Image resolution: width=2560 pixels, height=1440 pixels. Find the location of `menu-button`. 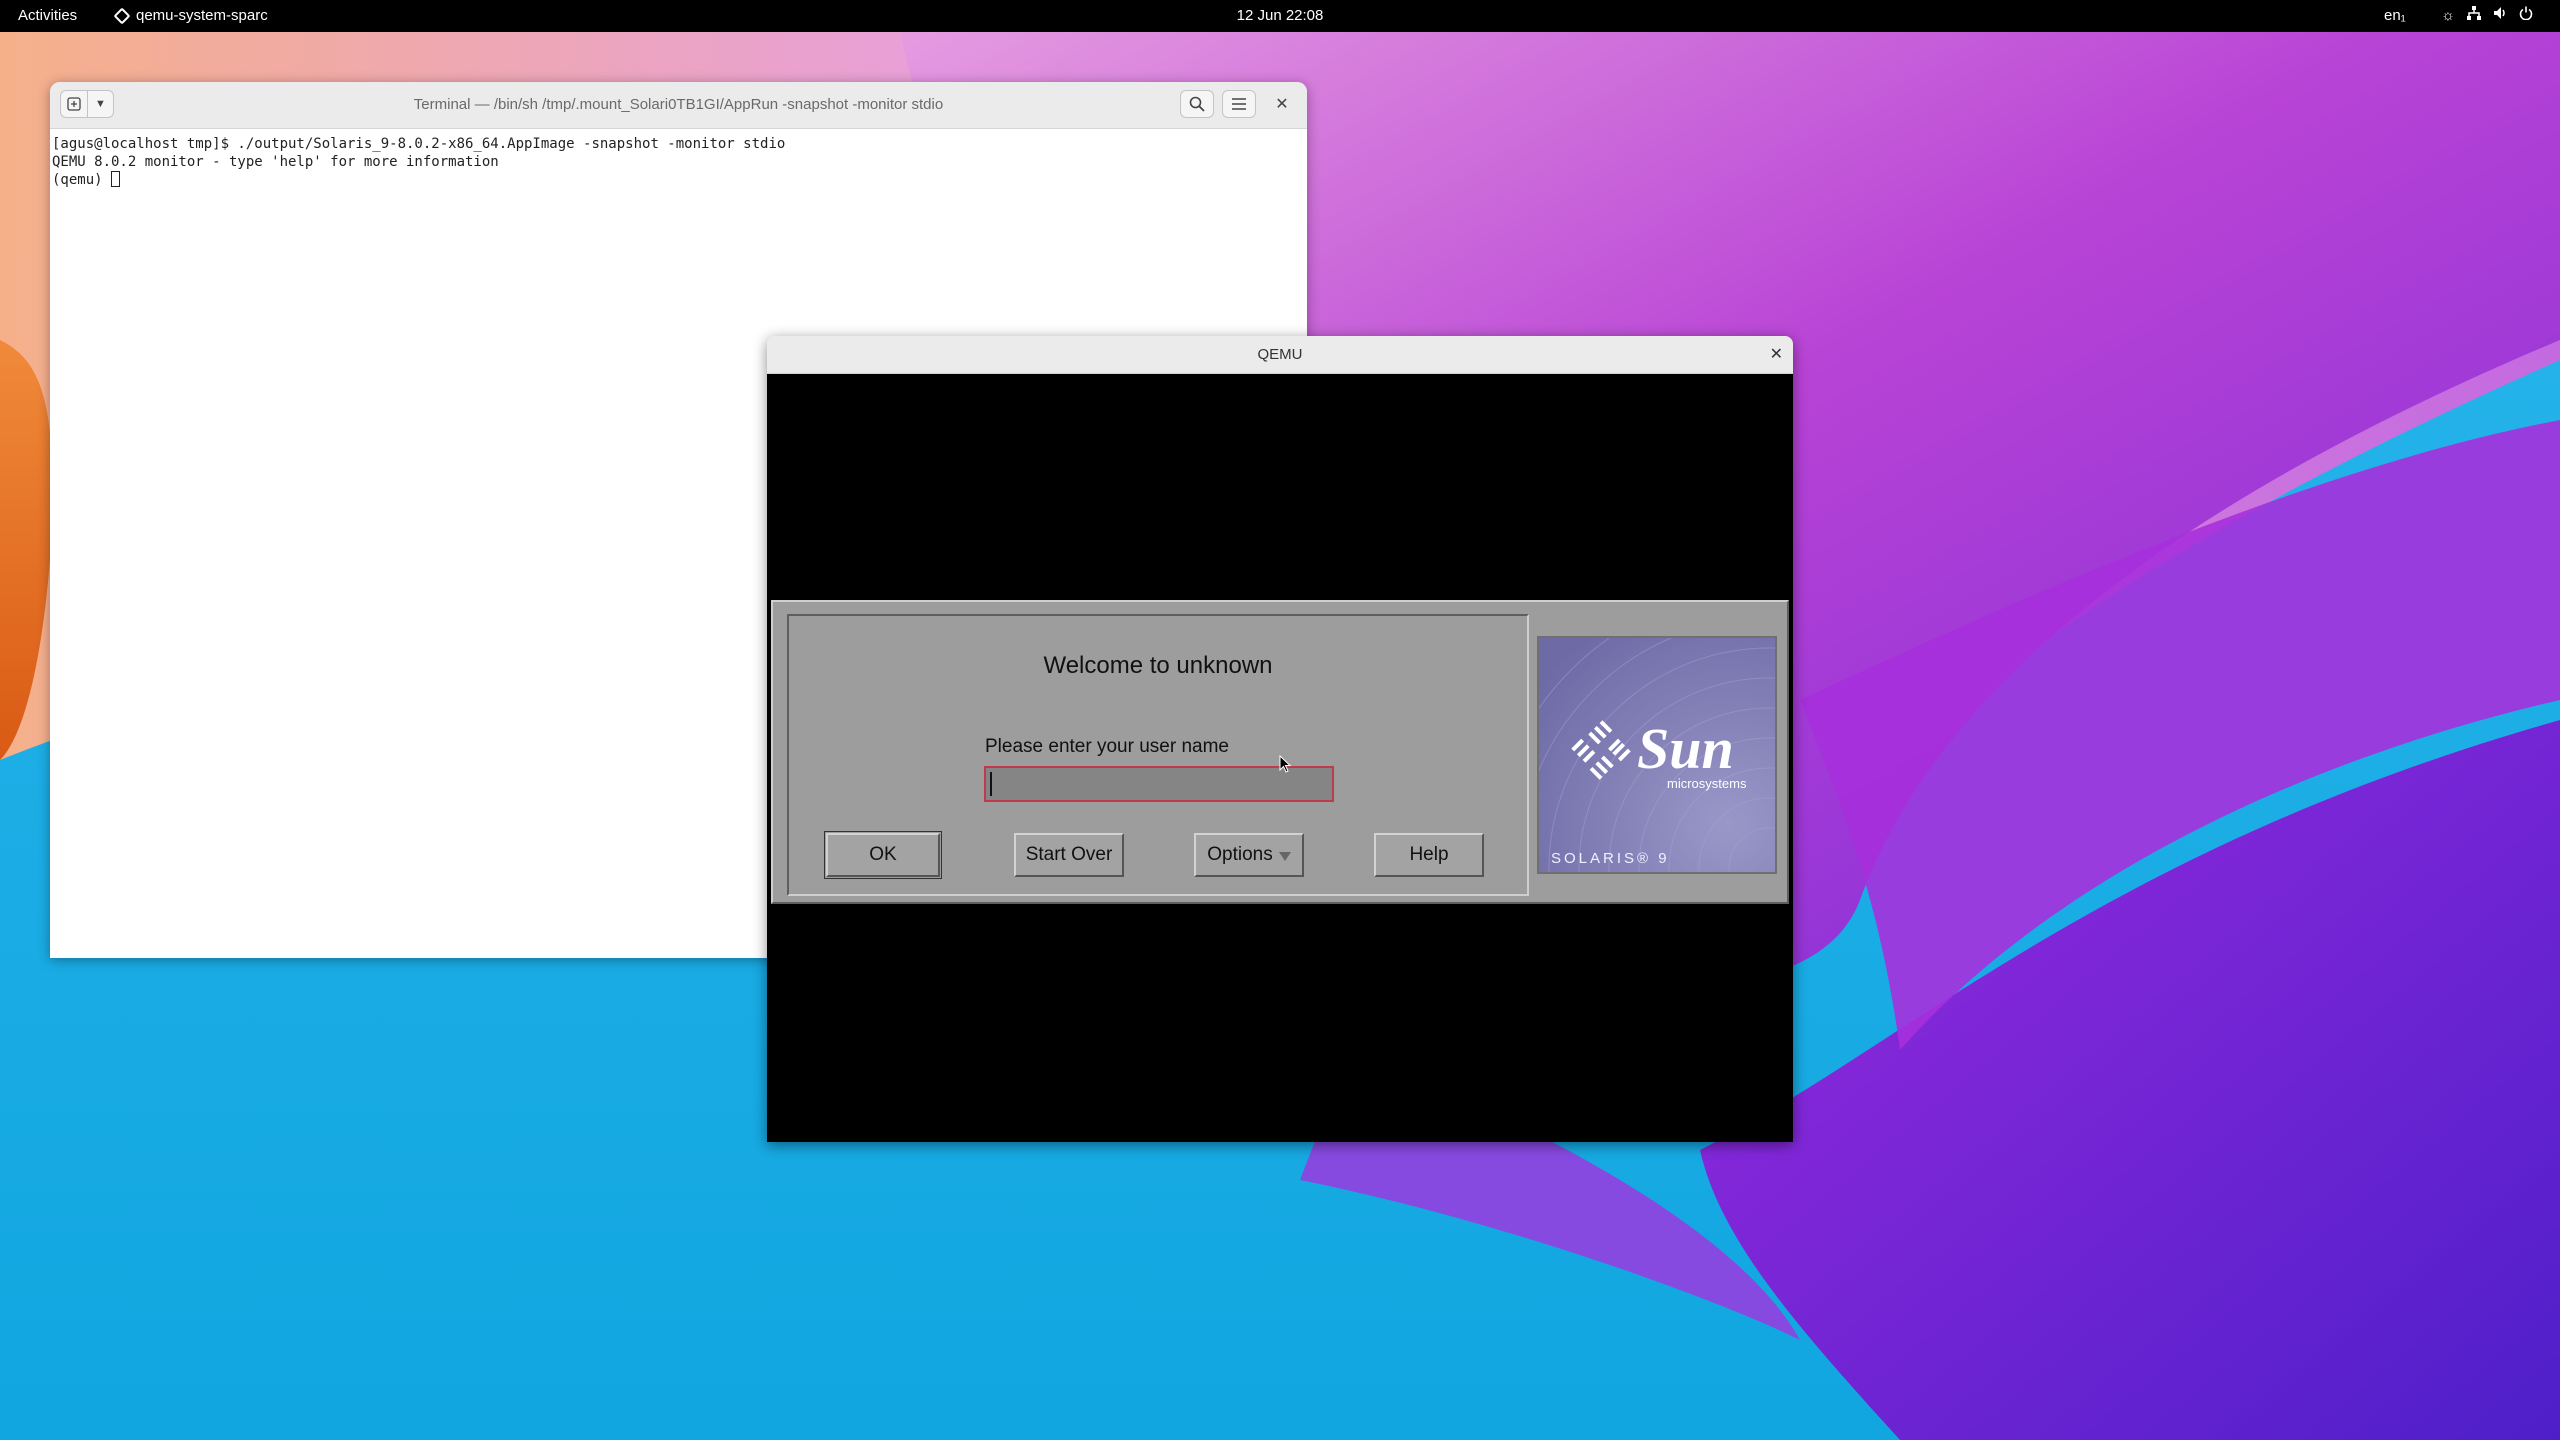

menu-button is located at coordinates (1239, 104).